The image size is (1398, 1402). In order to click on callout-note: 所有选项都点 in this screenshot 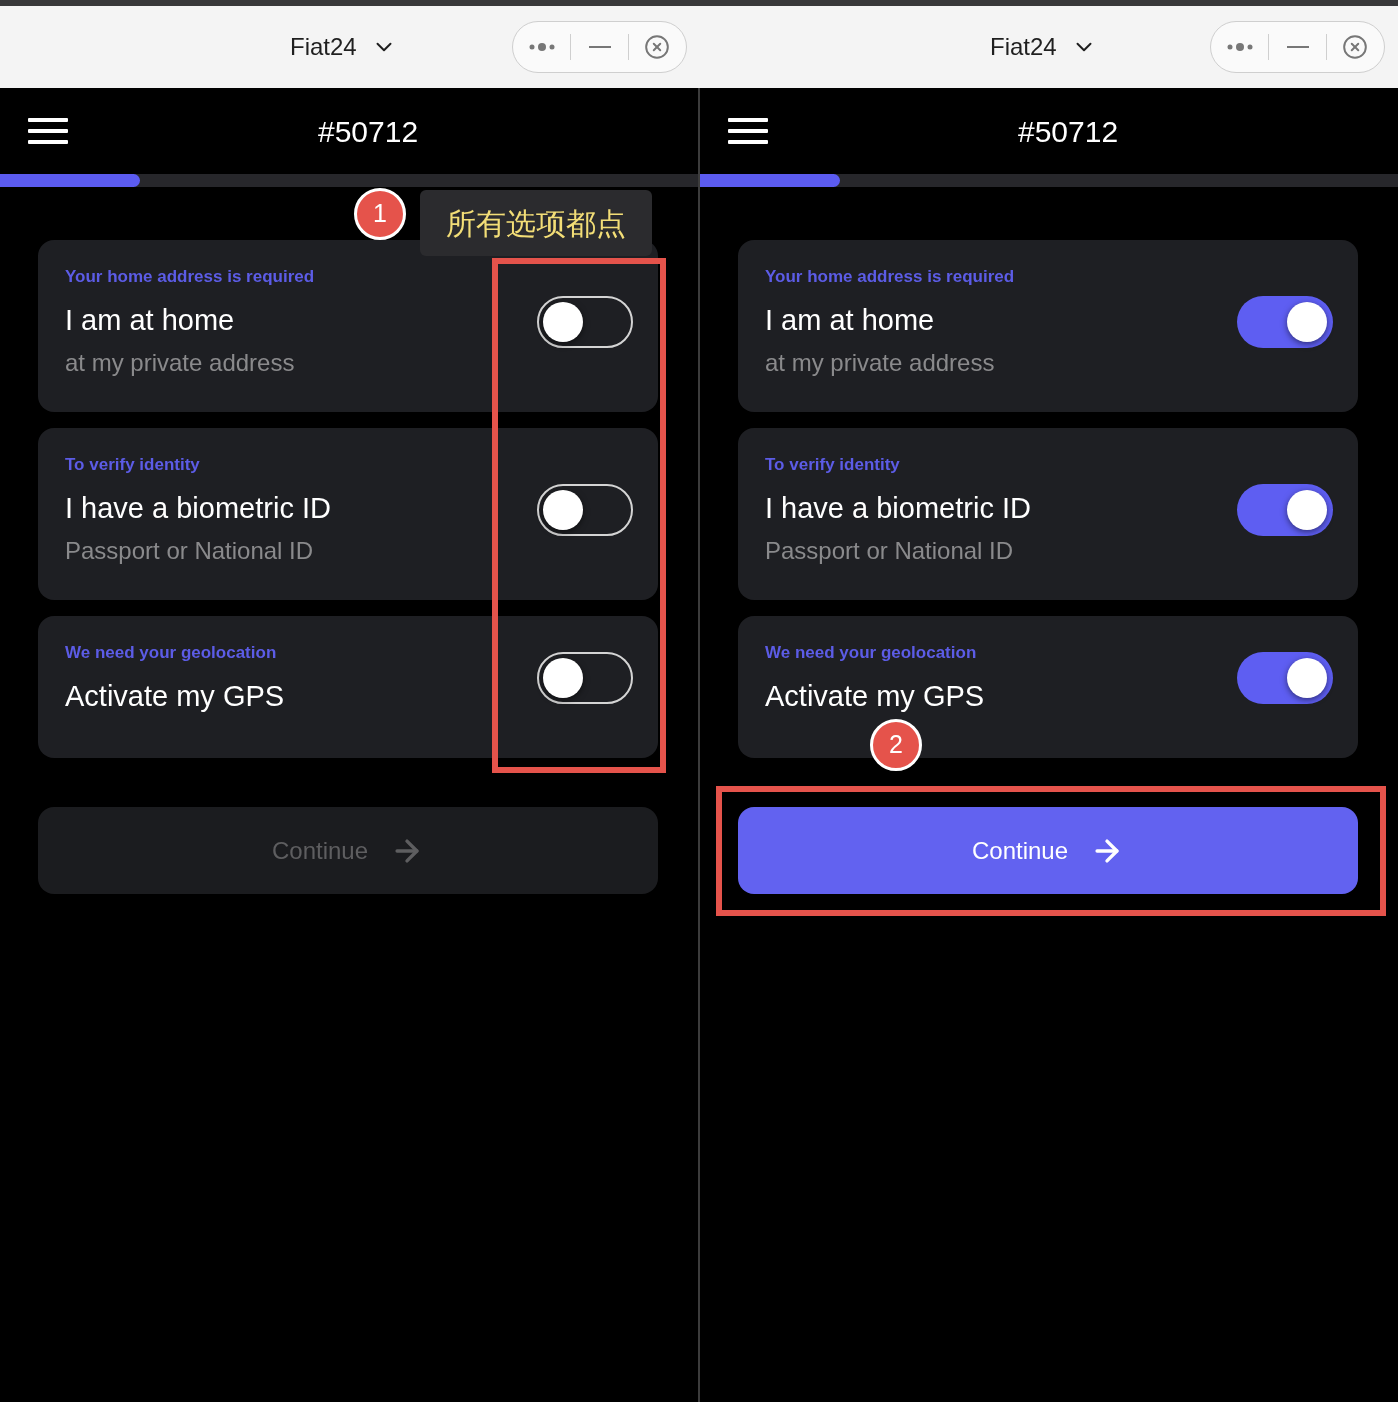, I will do `click(536, 223)`.